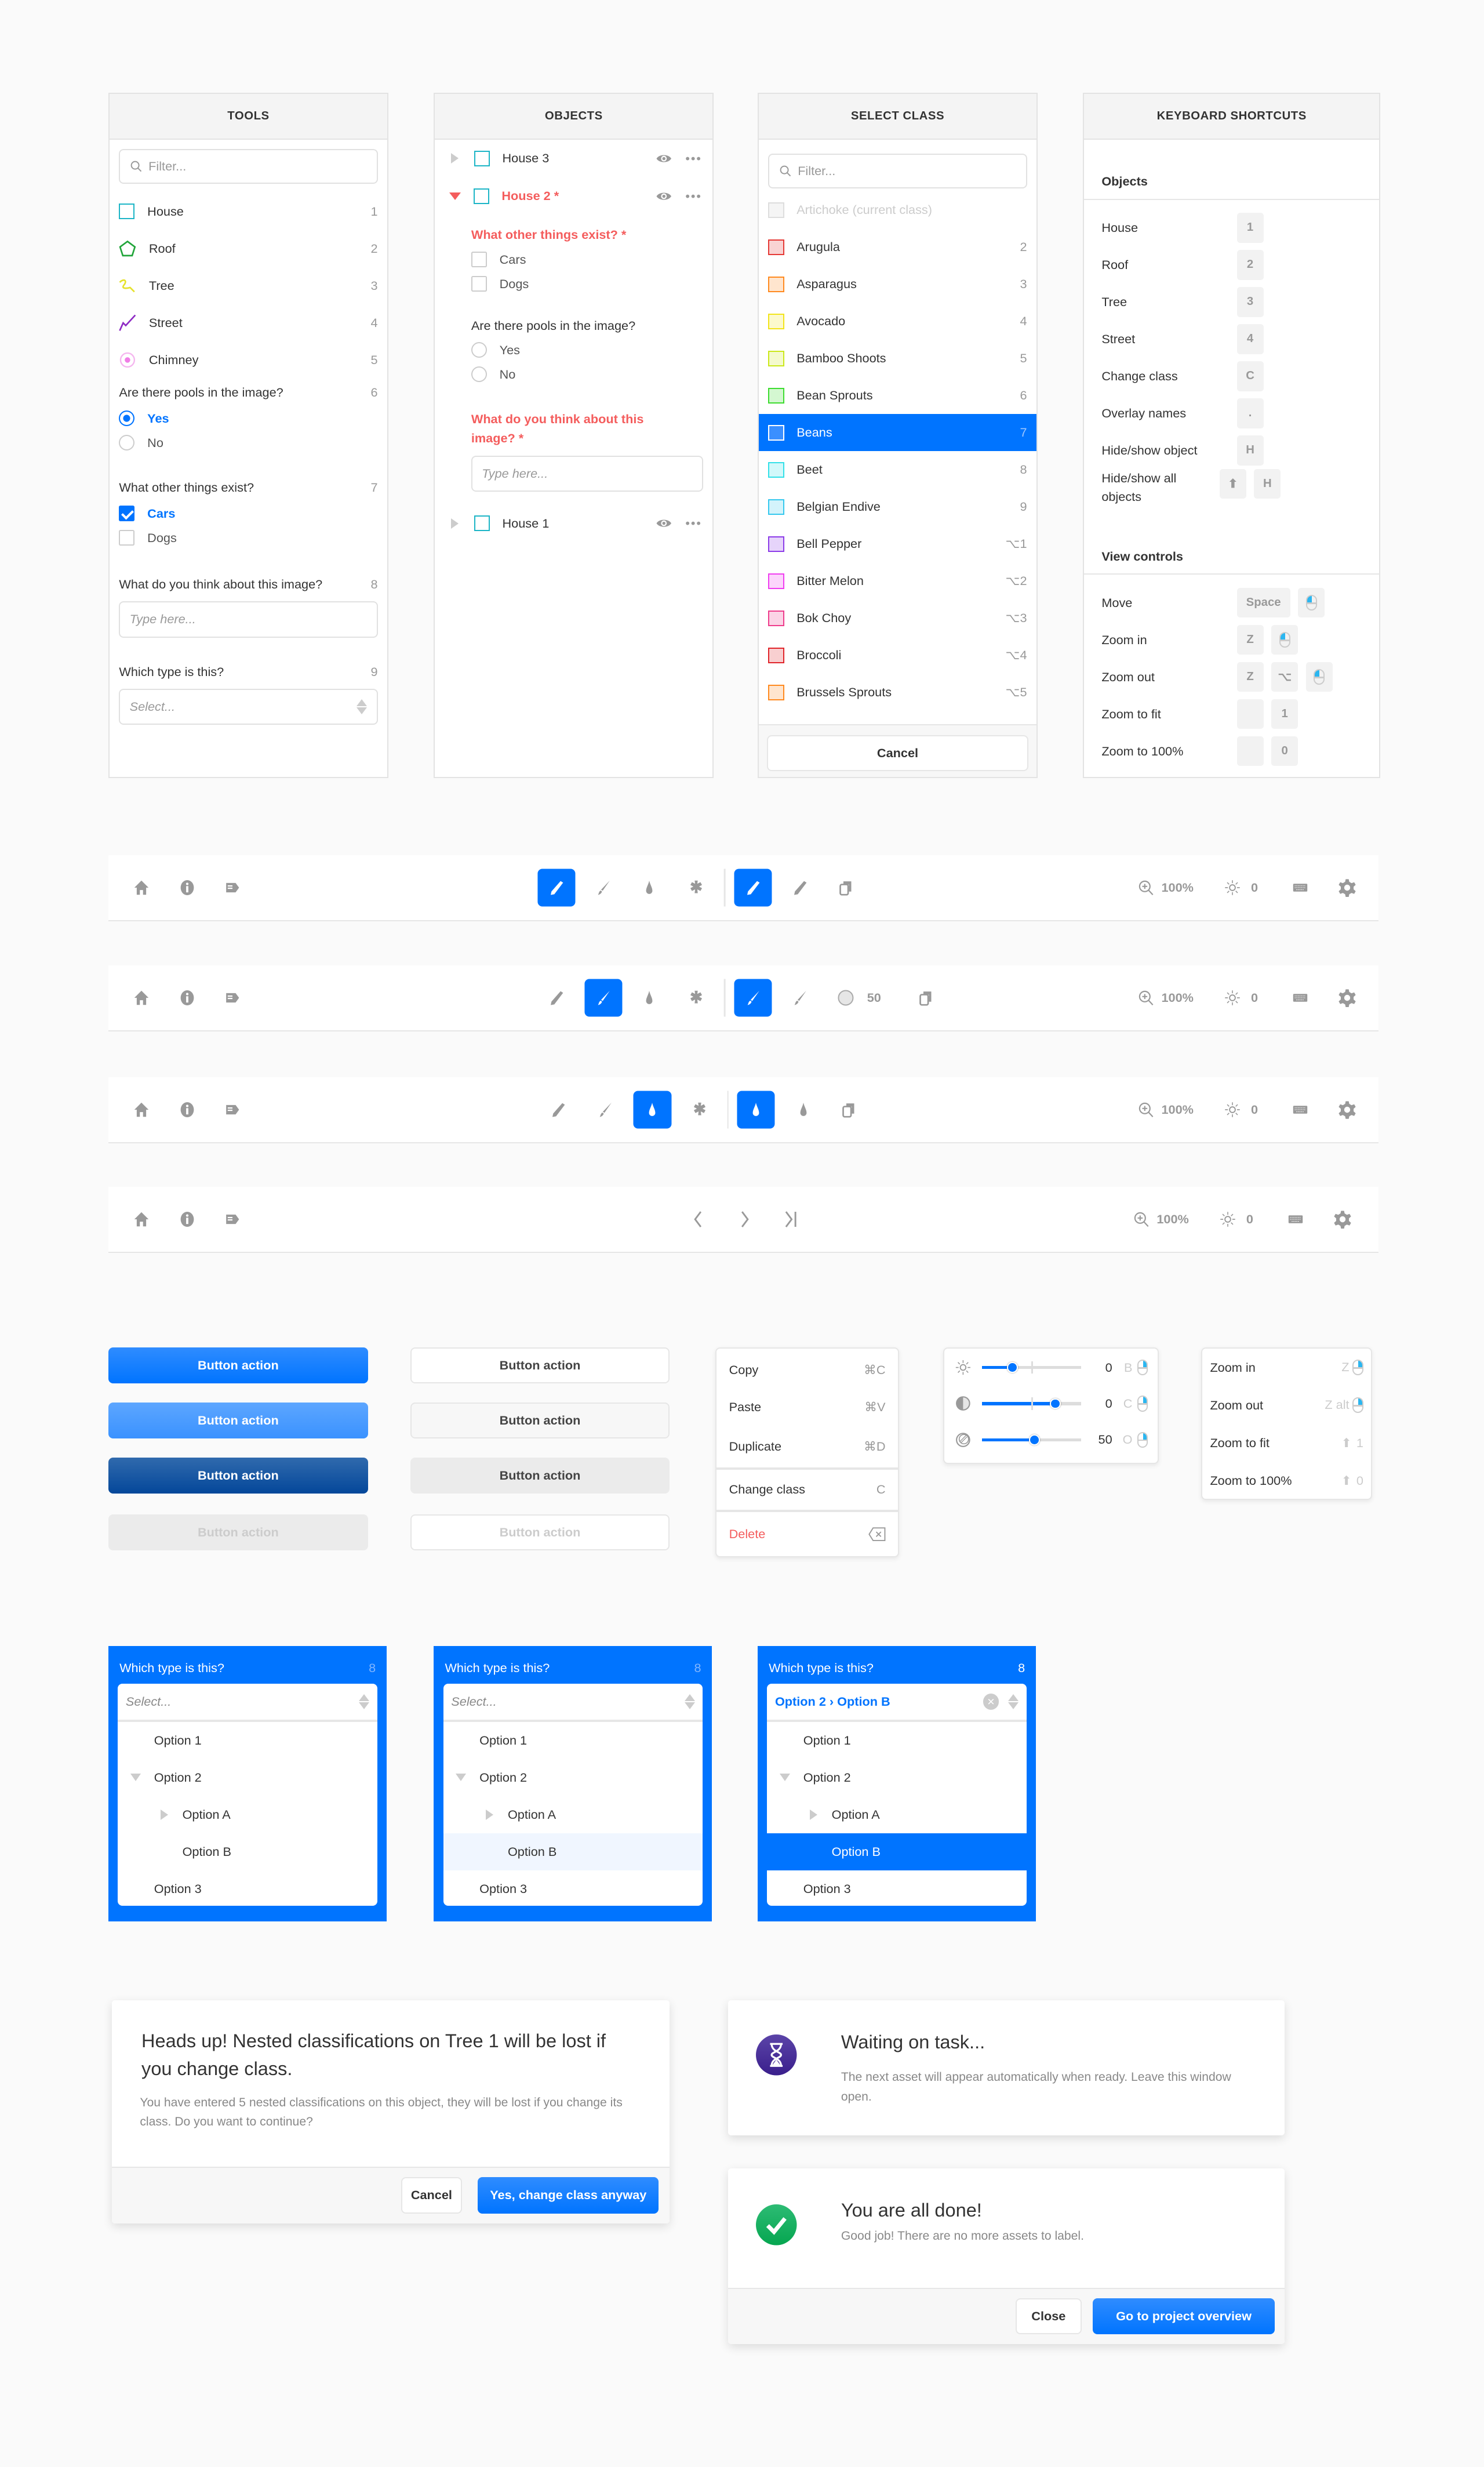 The width and height of the screenshot is (1484, 2467). What do you see at coordinates (693, 196) in the screenshot?
I see `more-icon` at bounding box center [693, 196].